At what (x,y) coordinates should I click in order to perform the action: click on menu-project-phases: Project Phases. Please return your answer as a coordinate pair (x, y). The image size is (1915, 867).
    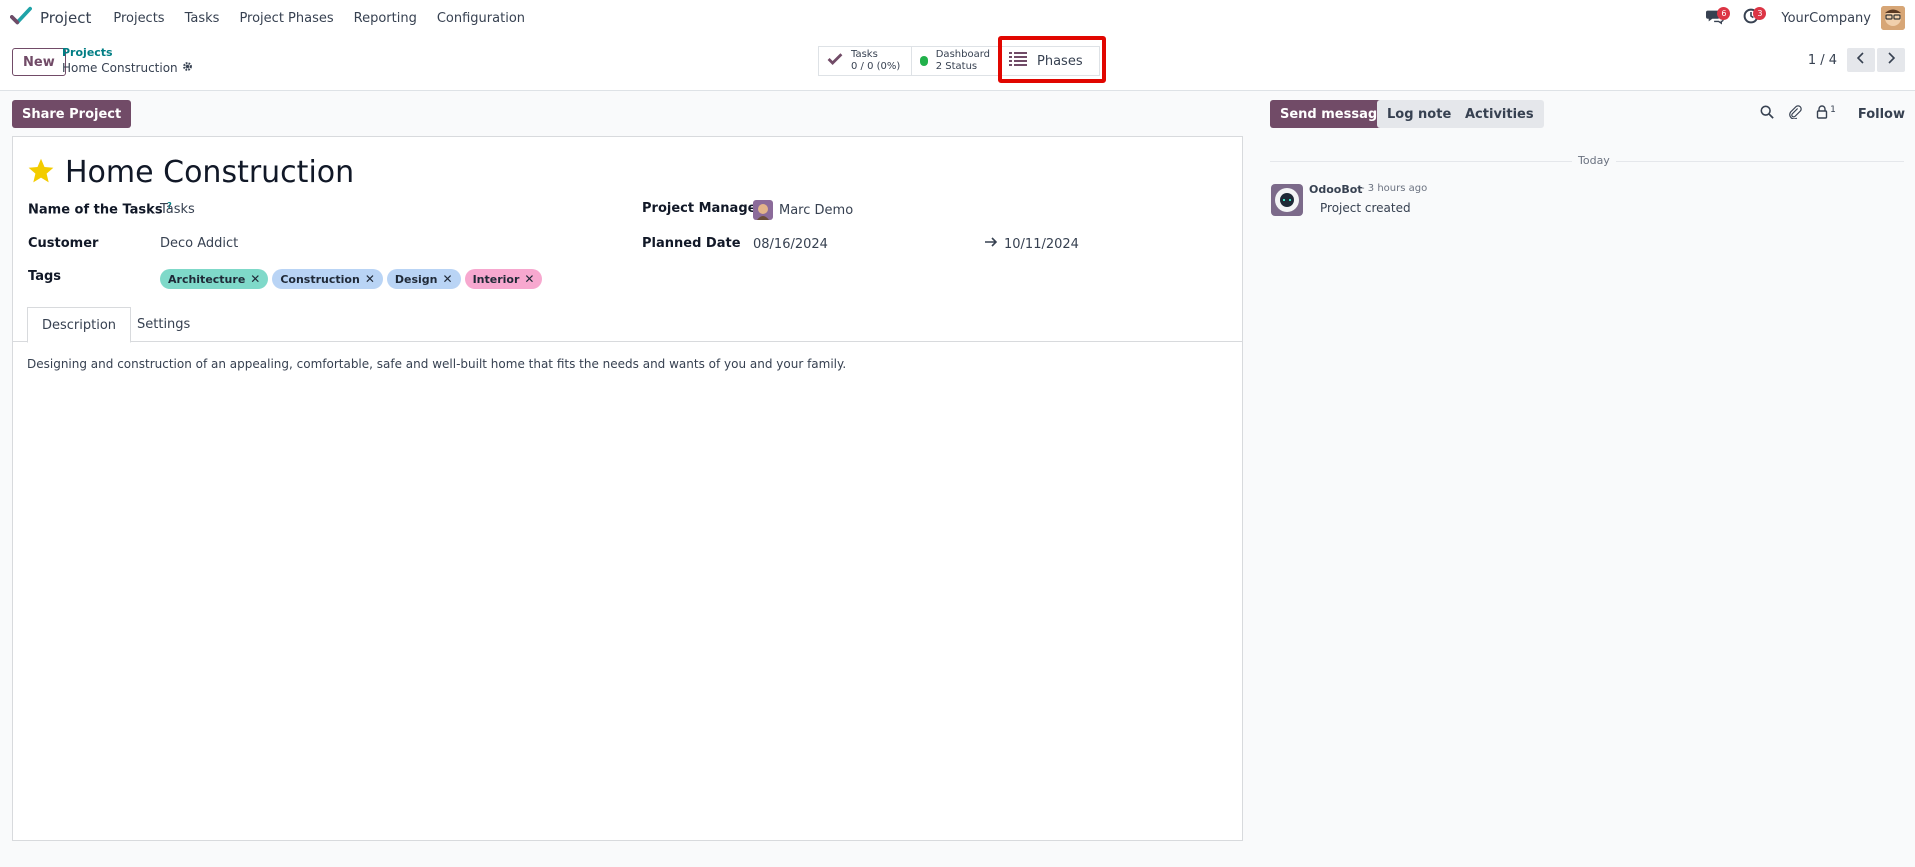
    Looking at the image, I should click on (286, 18).